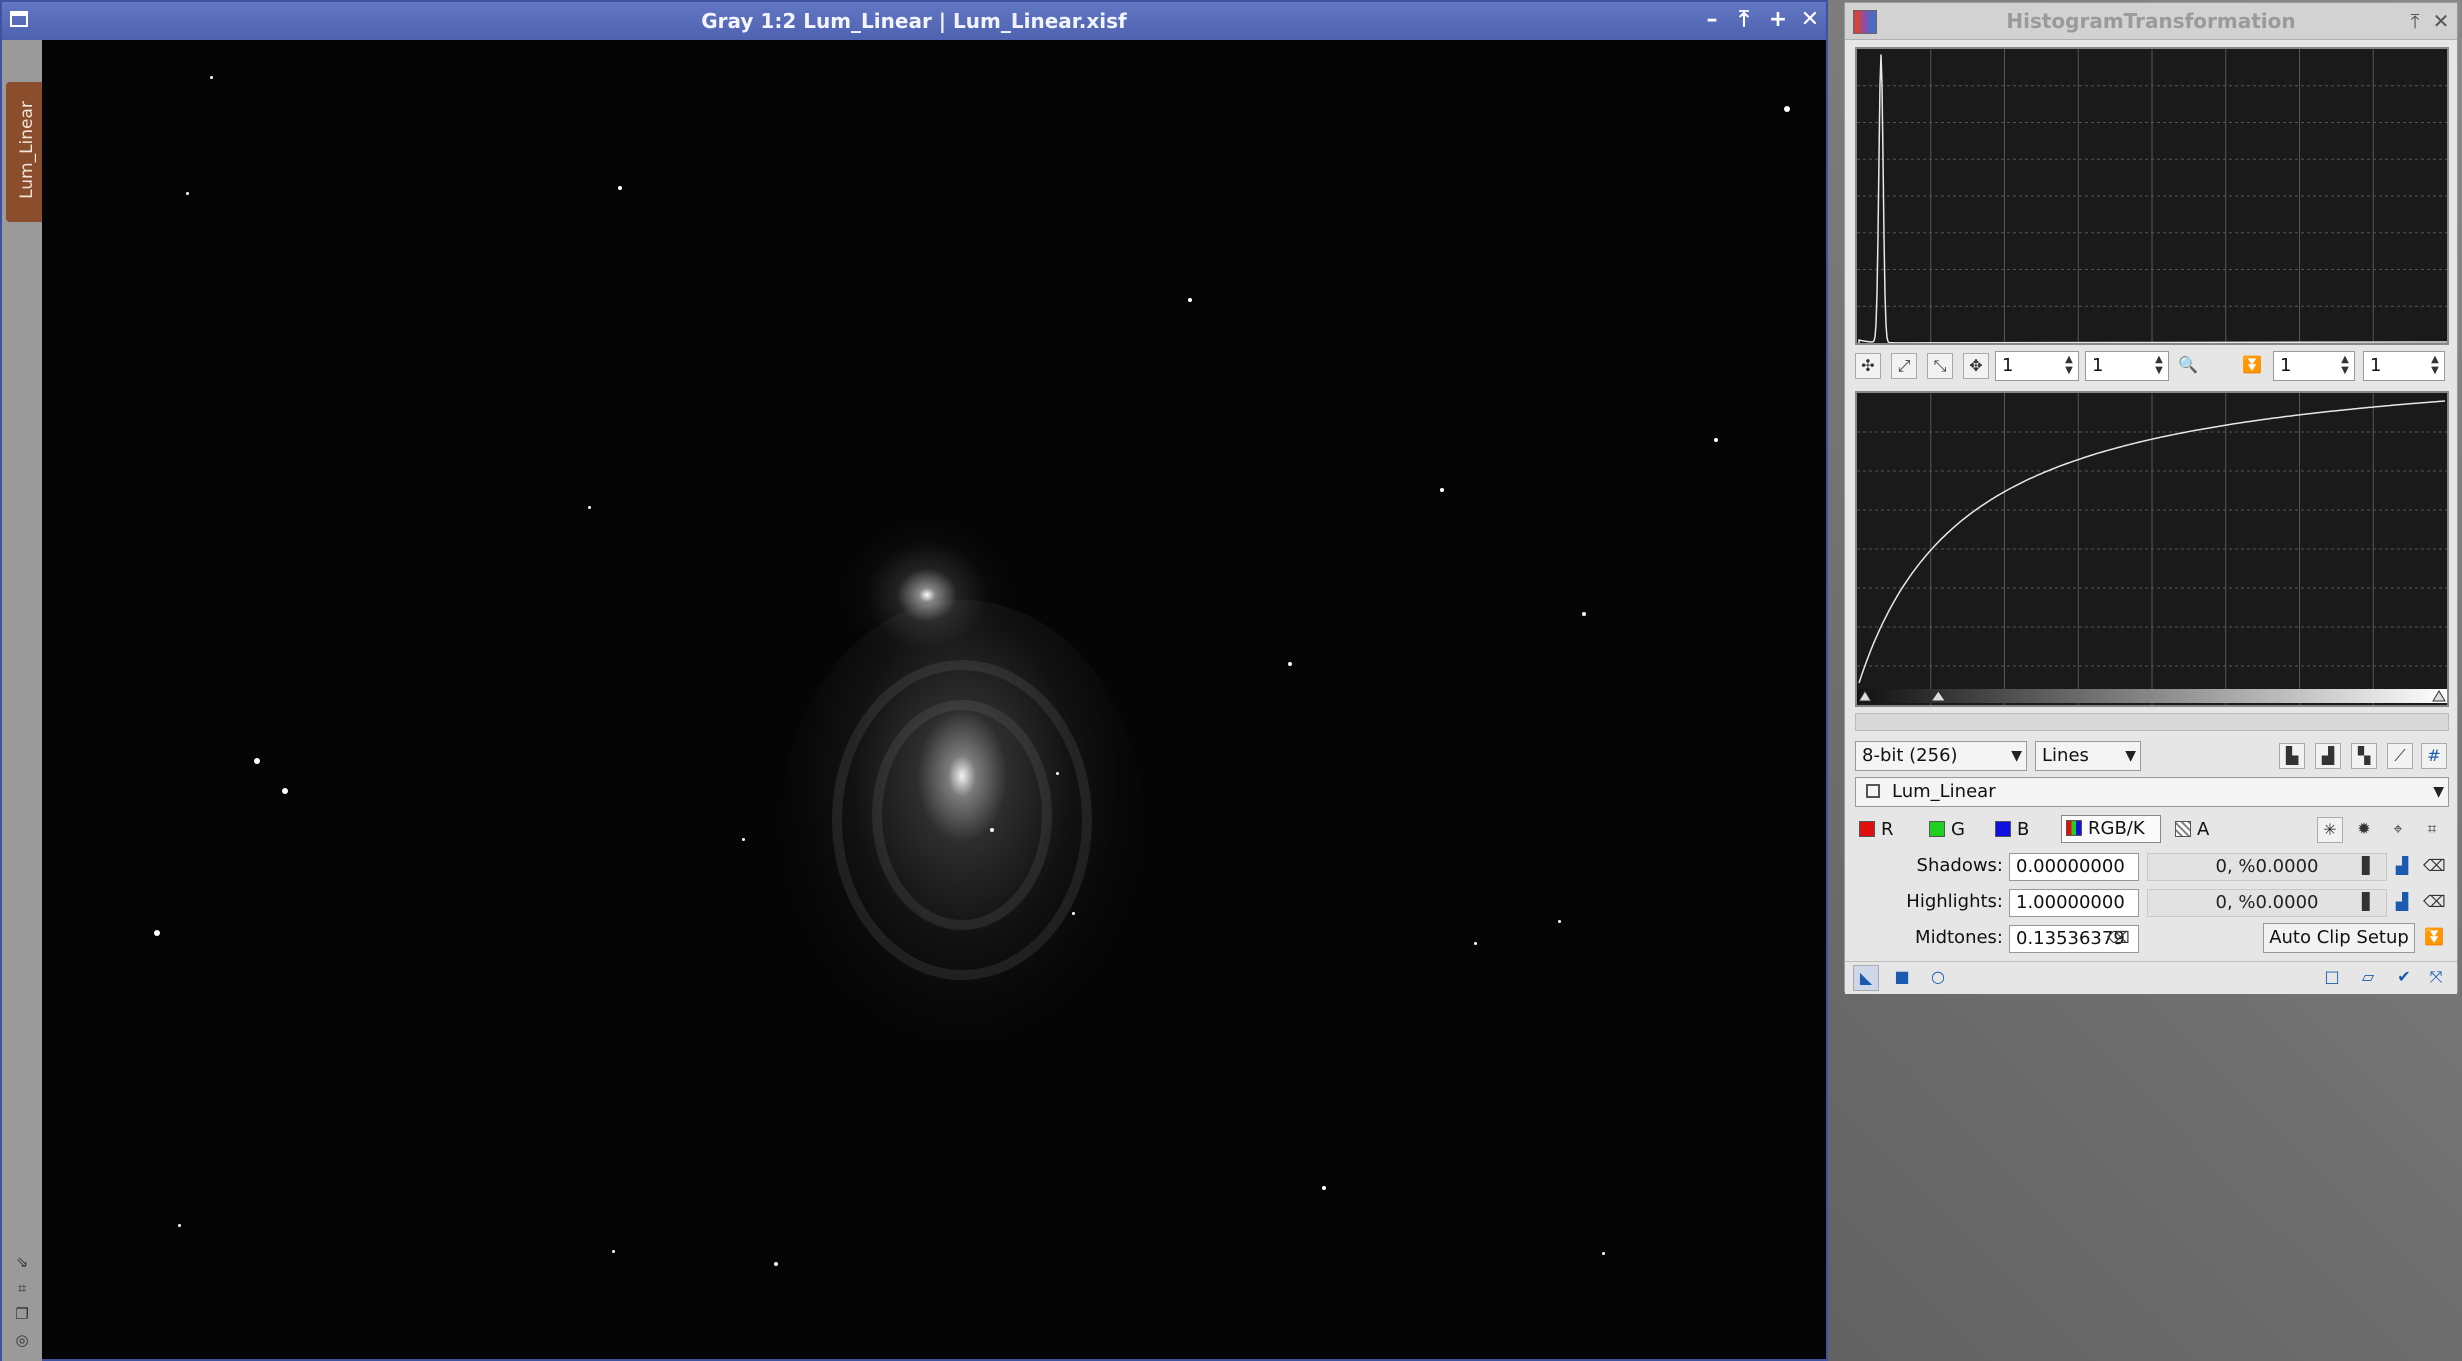 The width and height of the screenshot is (2462, 1361). Describe the element at coordinates (2152, 722) in the screenshot. I see `output-preview-bar` at that location.